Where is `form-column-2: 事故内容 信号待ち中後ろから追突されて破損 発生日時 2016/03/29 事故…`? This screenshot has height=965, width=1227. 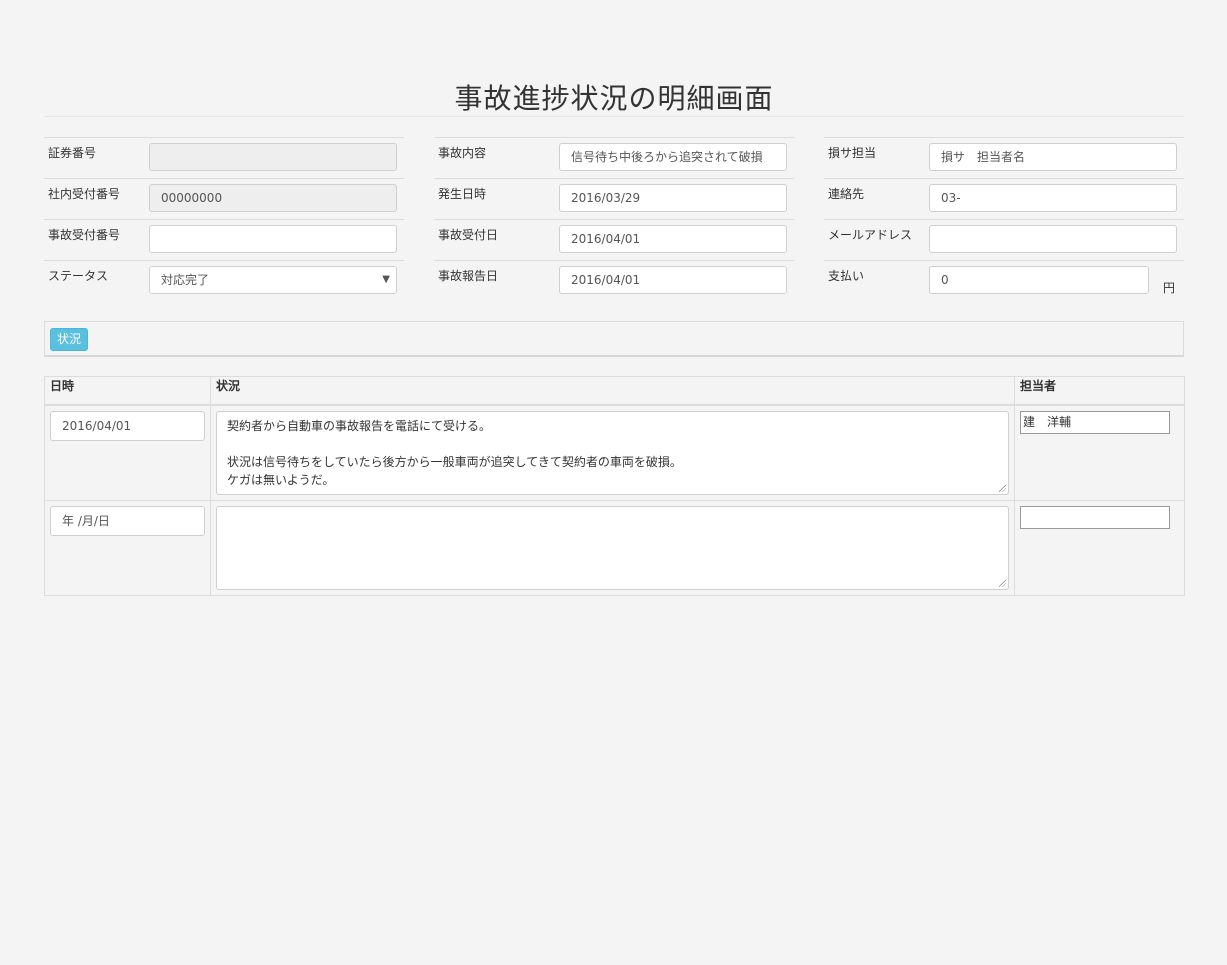
form-column-2: 事故内容 信号待ち中後ろから追突されて破損 発生日時 2016/03/29 事故… is located at coordinates (614, 219).